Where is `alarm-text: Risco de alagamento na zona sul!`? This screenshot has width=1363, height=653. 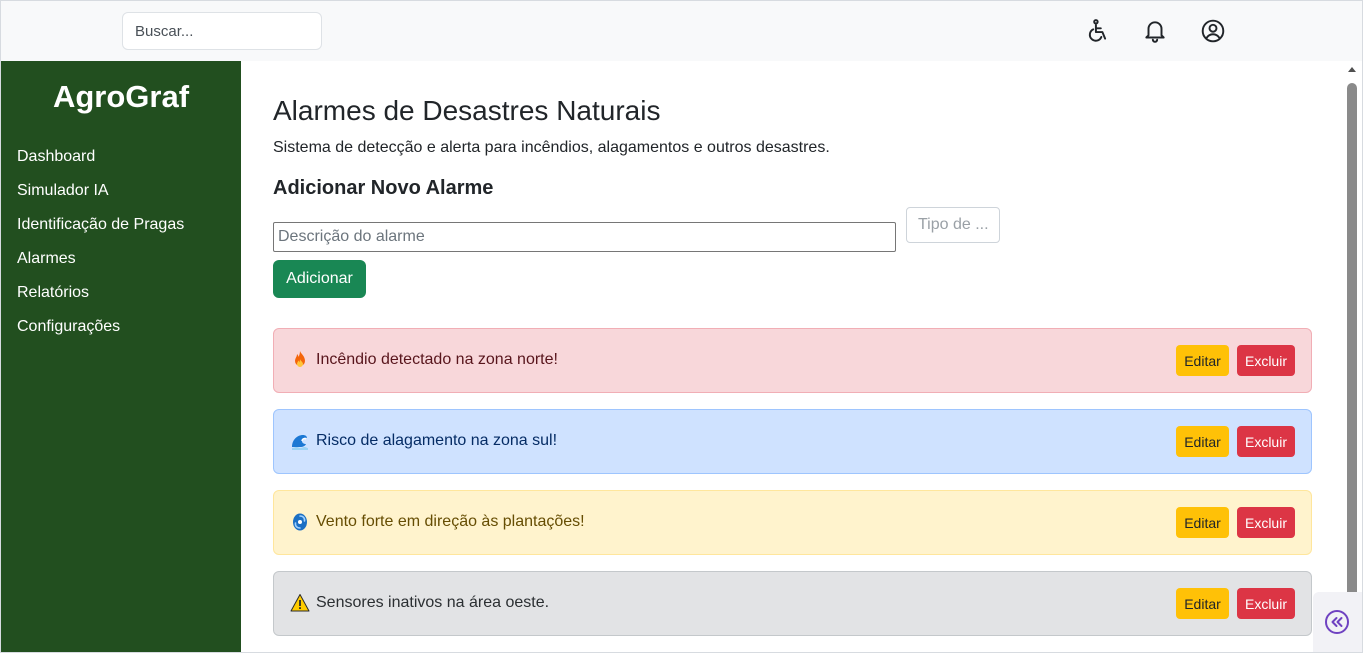
alarm-text: Risco de alagamento na zona sul! is located at coordinates (437, 440).